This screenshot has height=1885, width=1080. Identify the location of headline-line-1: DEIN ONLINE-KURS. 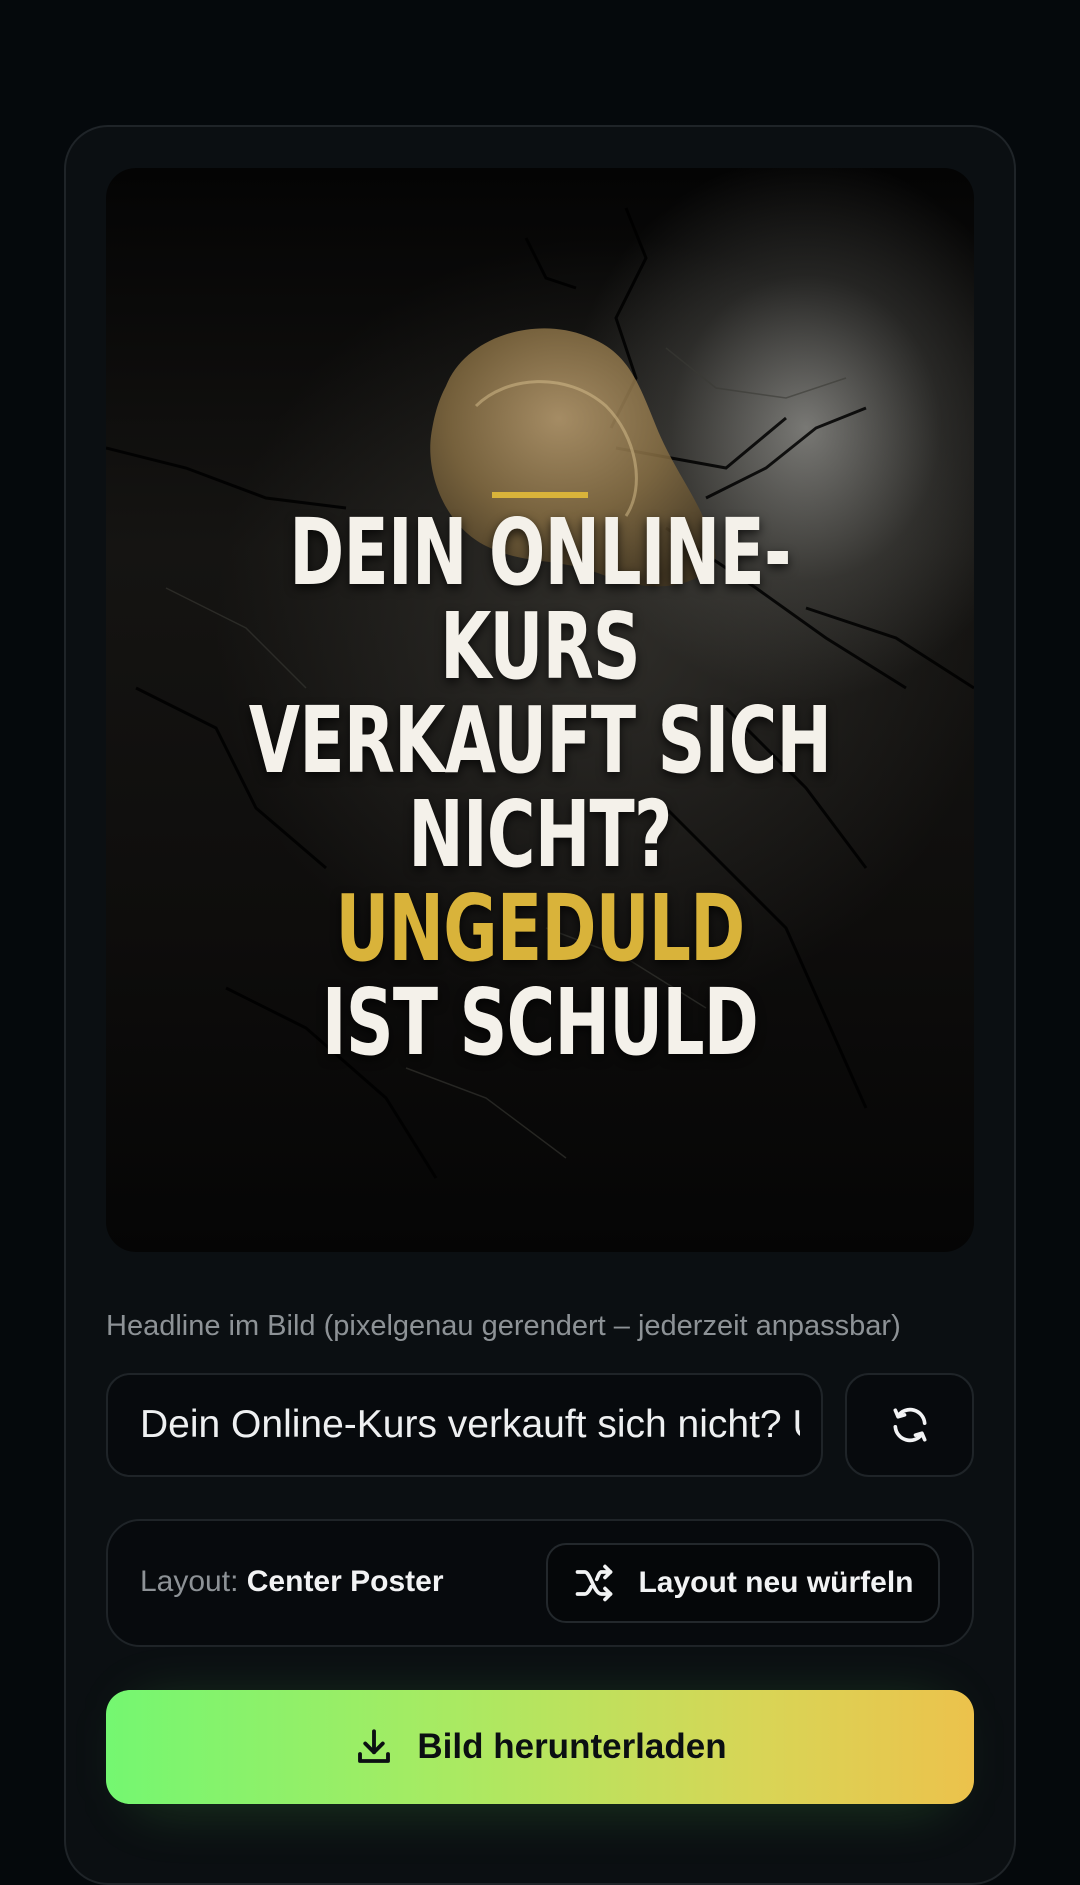
(540, 599).